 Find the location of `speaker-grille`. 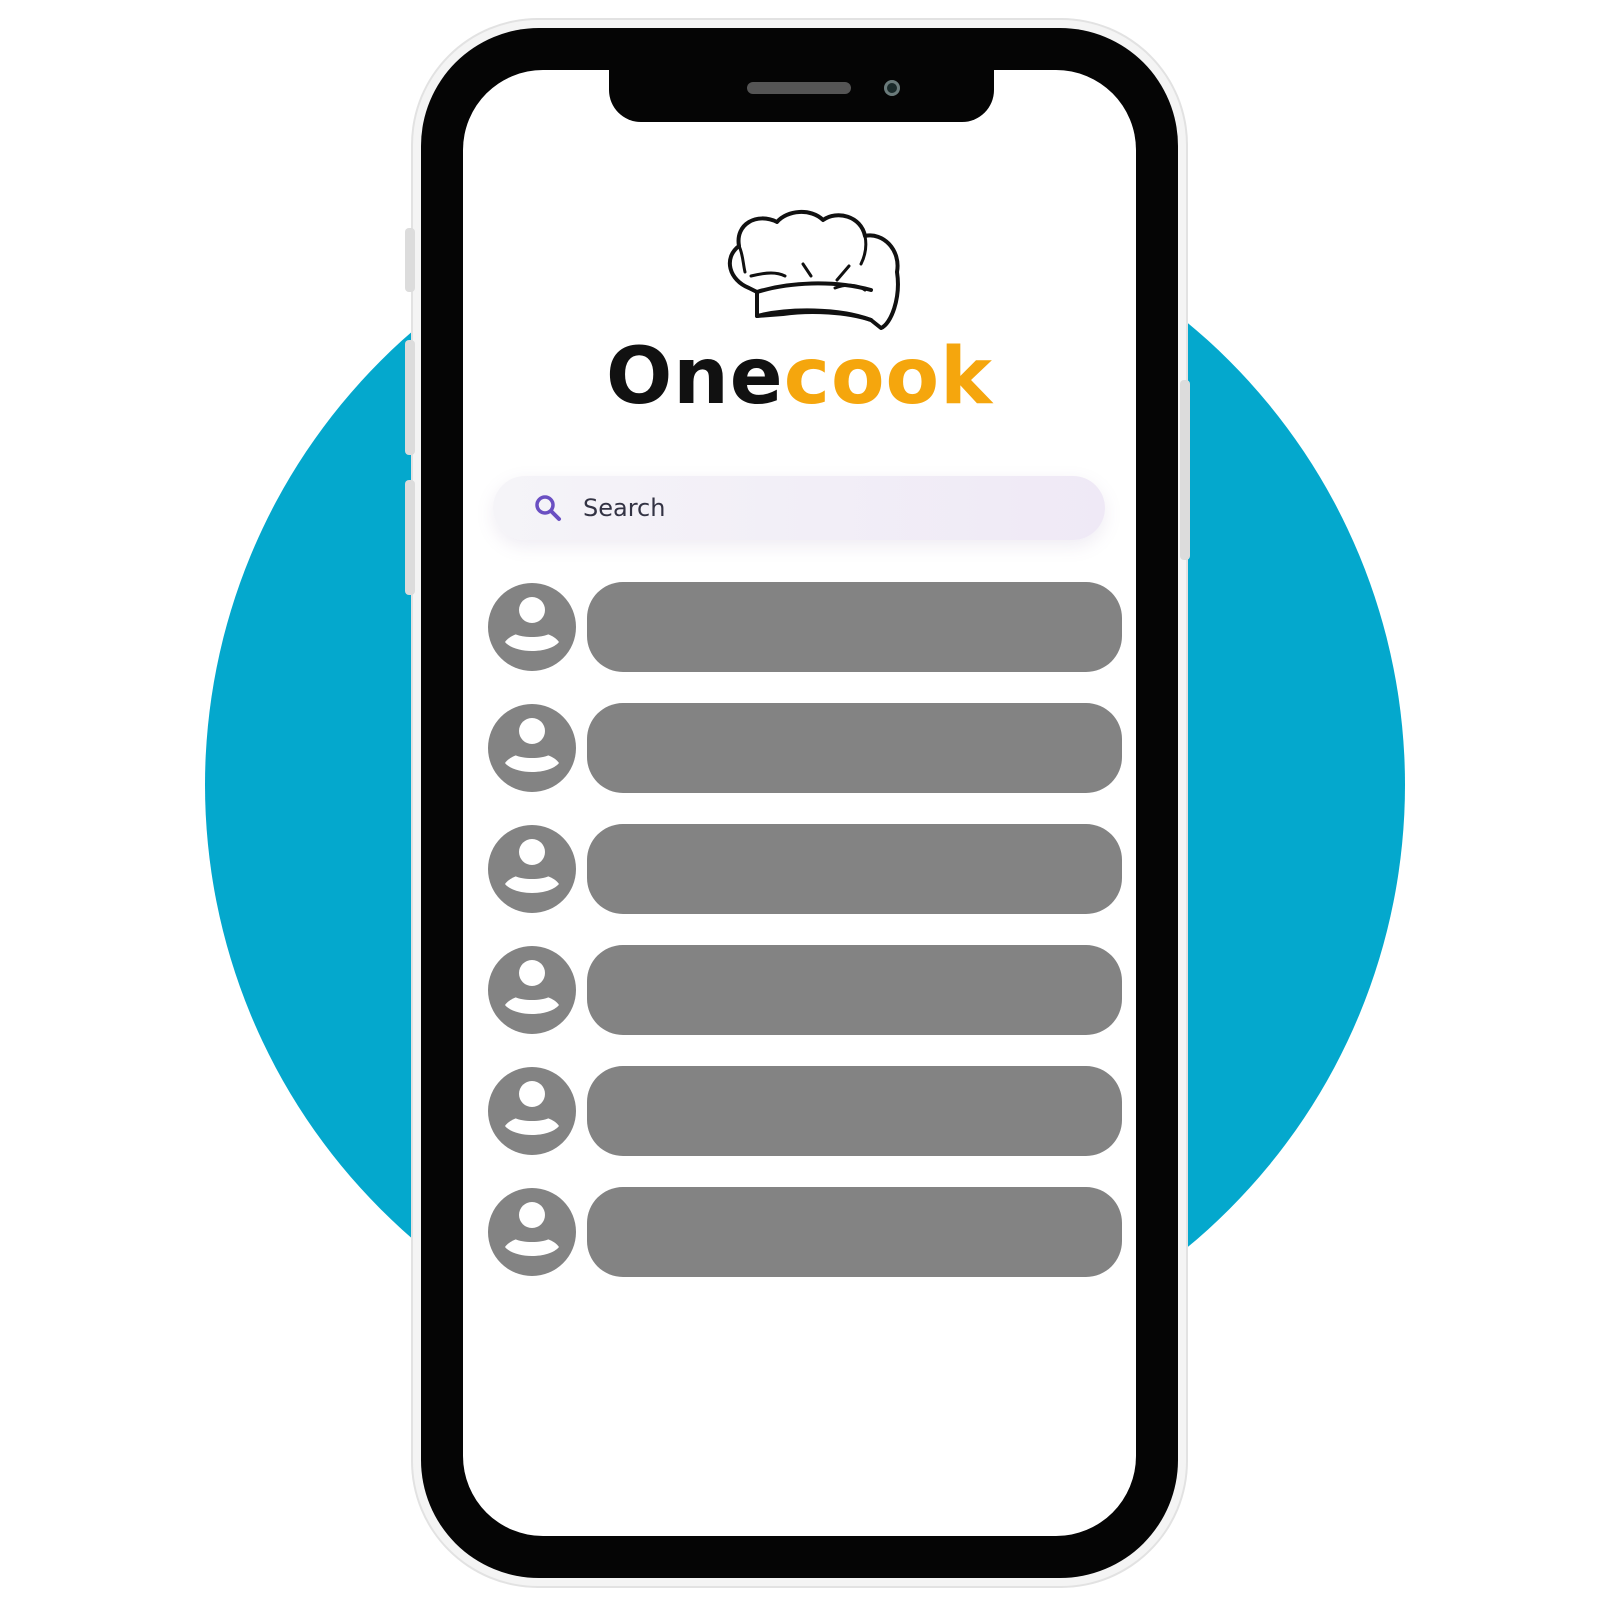

speaker-grille is located at coordinates (799, 88).